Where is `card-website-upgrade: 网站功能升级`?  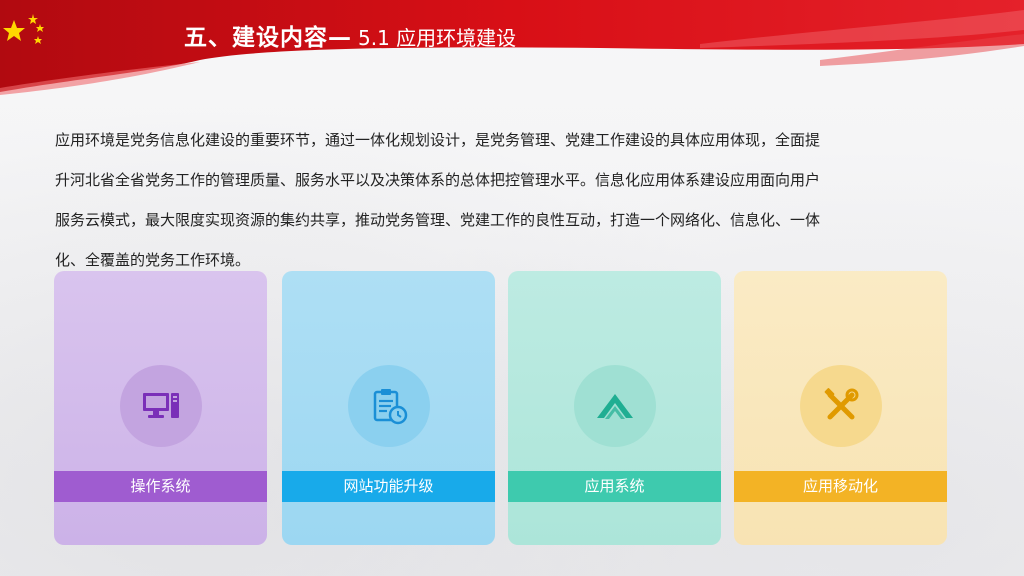
card-website-upgrade: 网站功能升级 is located at coordinates (388, 408).